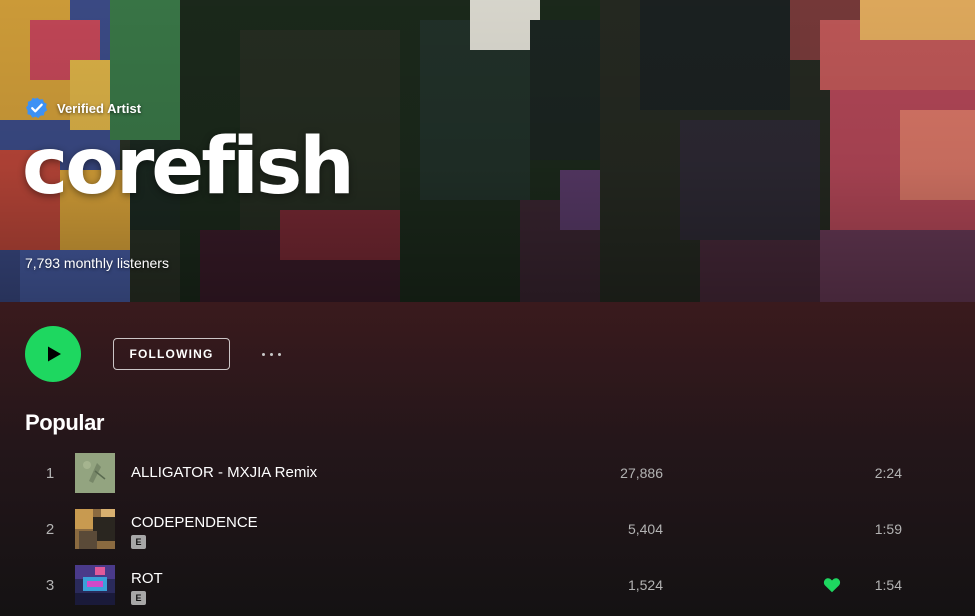 The image size is (975, 616). Describe the element at coordinates (37, 108) in the screenshot. I see `verified-icon` at that location.